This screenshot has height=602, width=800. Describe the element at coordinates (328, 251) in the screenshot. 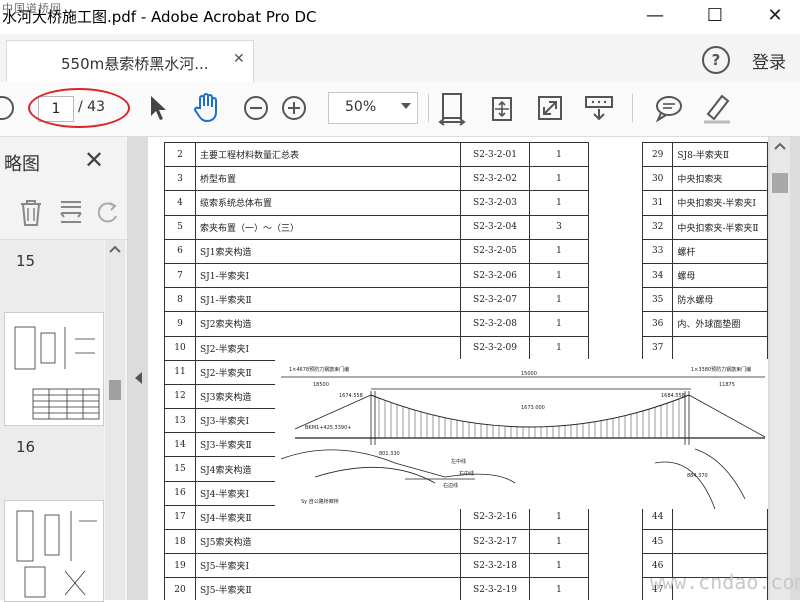

I see `drawing-name: SJ1索夹构造` at that location.